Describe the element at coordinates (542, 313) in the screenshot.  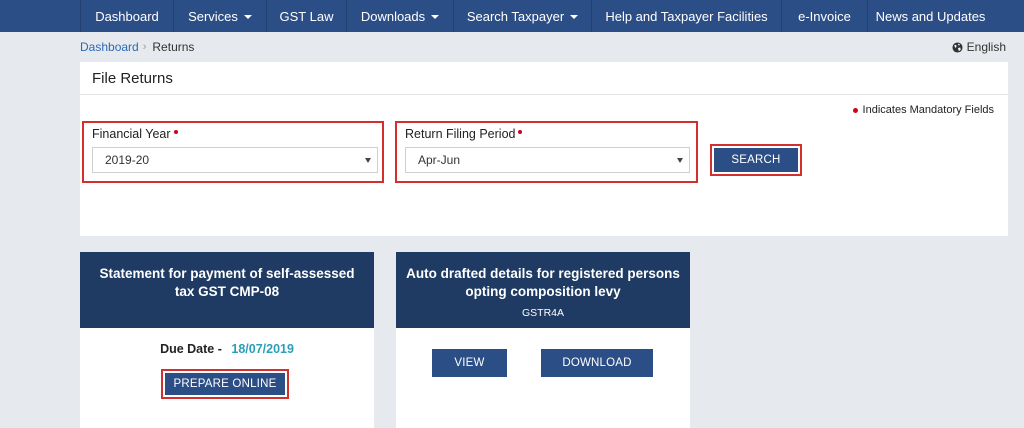
I see `gstr4a-card-subtitle: GSTR4A` at that location.